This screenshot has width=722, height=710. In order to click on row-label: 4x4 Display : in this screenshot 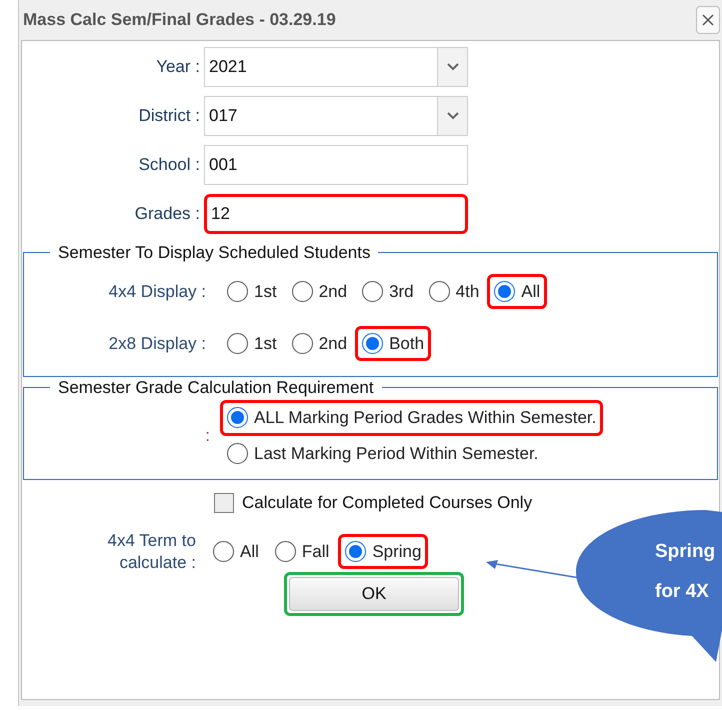, I will do `click(157, 291)`.